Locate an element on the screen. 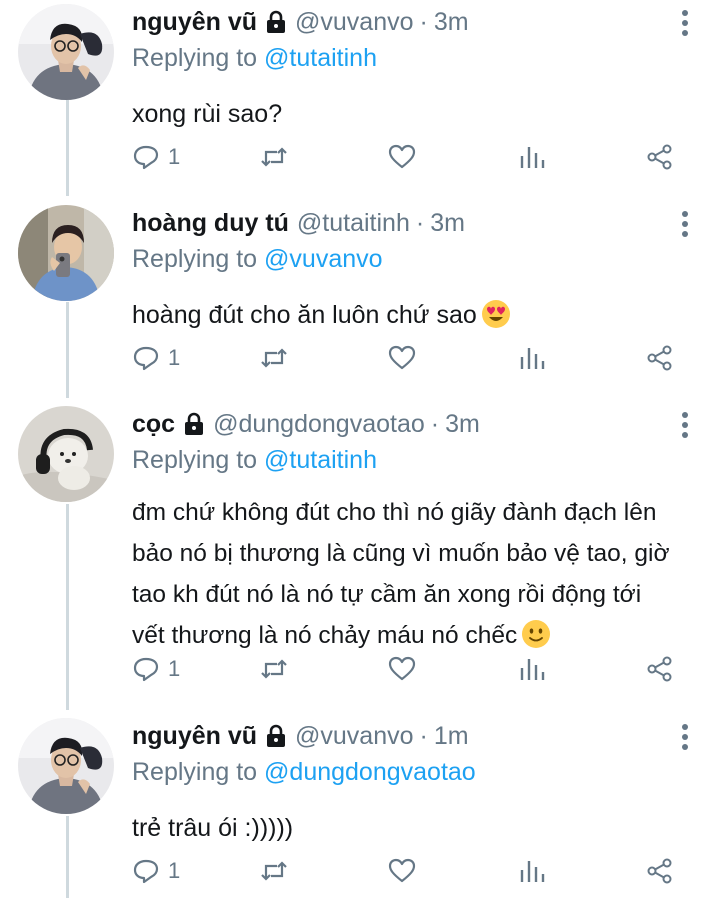 This screenshot has width=720, height=898. username: @dungdongvaotao is located at coordinates (319, 424).